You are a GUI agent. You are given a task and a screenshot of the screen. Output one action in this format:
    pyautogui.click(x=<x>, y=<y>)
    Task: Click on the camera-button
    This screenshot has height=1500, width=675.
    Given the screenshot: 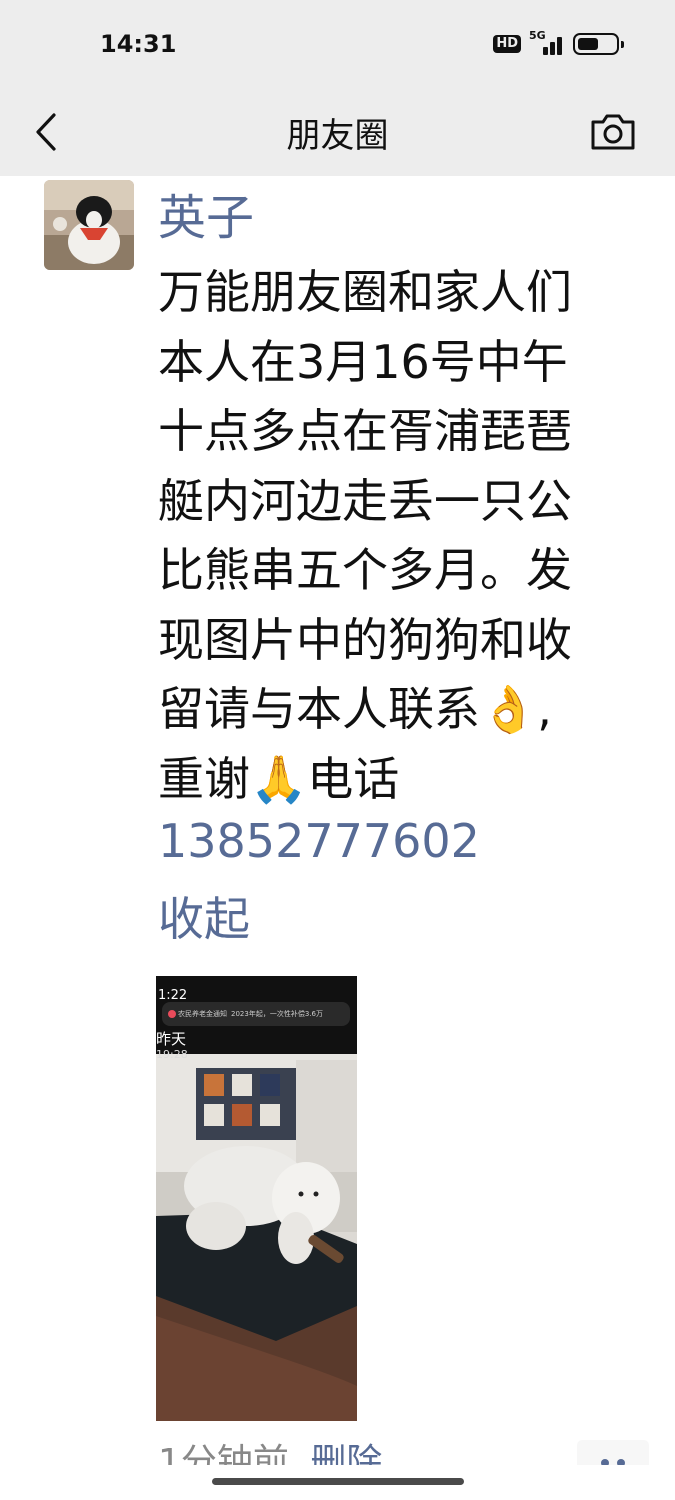 What is the action you would take?
    pyautogui.click(x=613, y=132)
    